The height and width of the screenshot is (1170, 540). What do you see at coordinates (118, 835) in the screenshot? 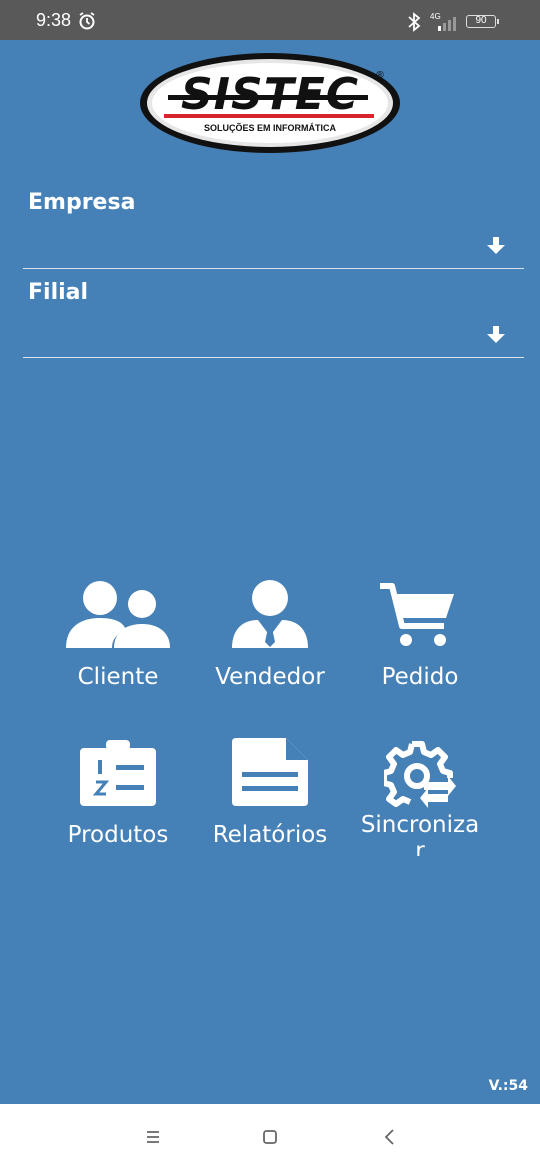
I see `menu-produtos-label: Produtos` at bounding box center [118, 835].